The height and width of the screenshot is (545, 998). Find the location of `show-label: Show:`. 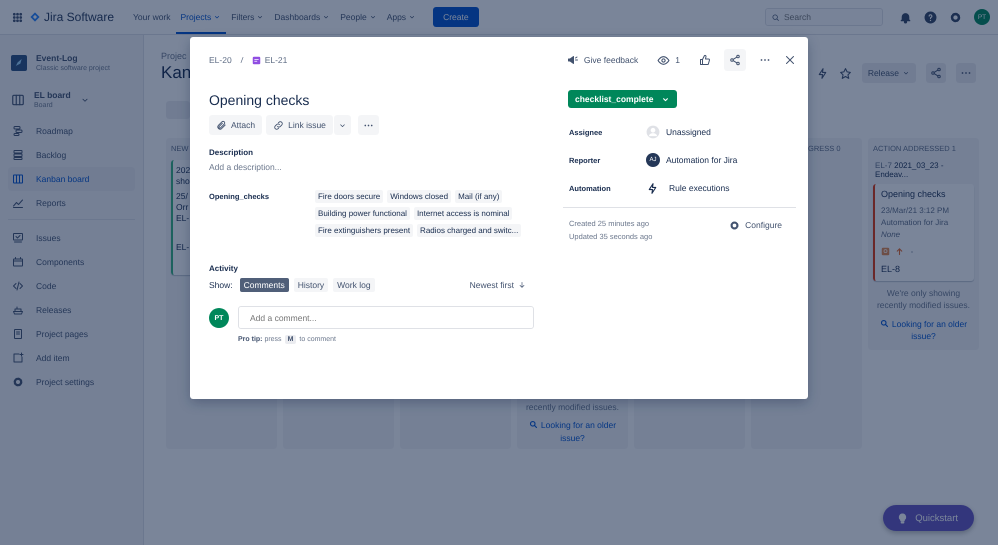

show-label: Show: is located at coordinates (221, 285).